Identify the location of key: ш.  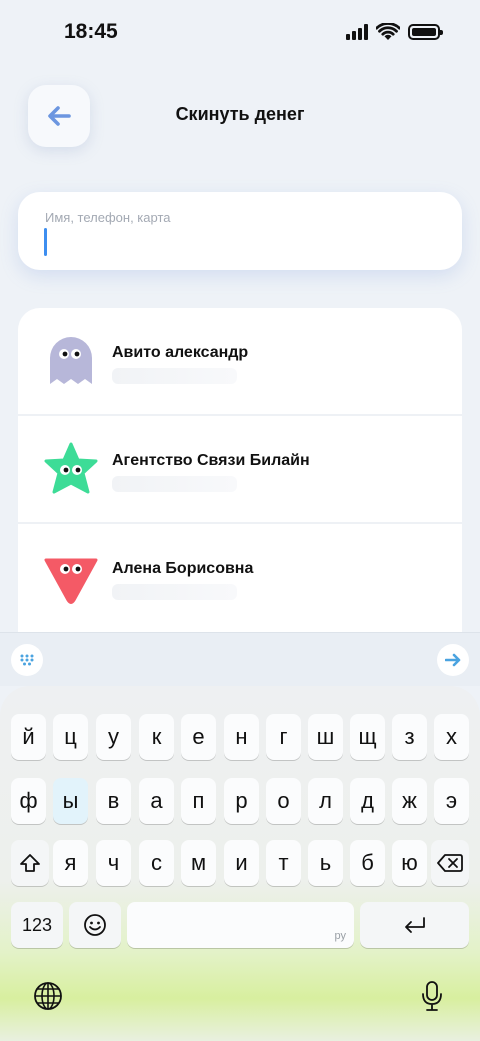
(325, 737).